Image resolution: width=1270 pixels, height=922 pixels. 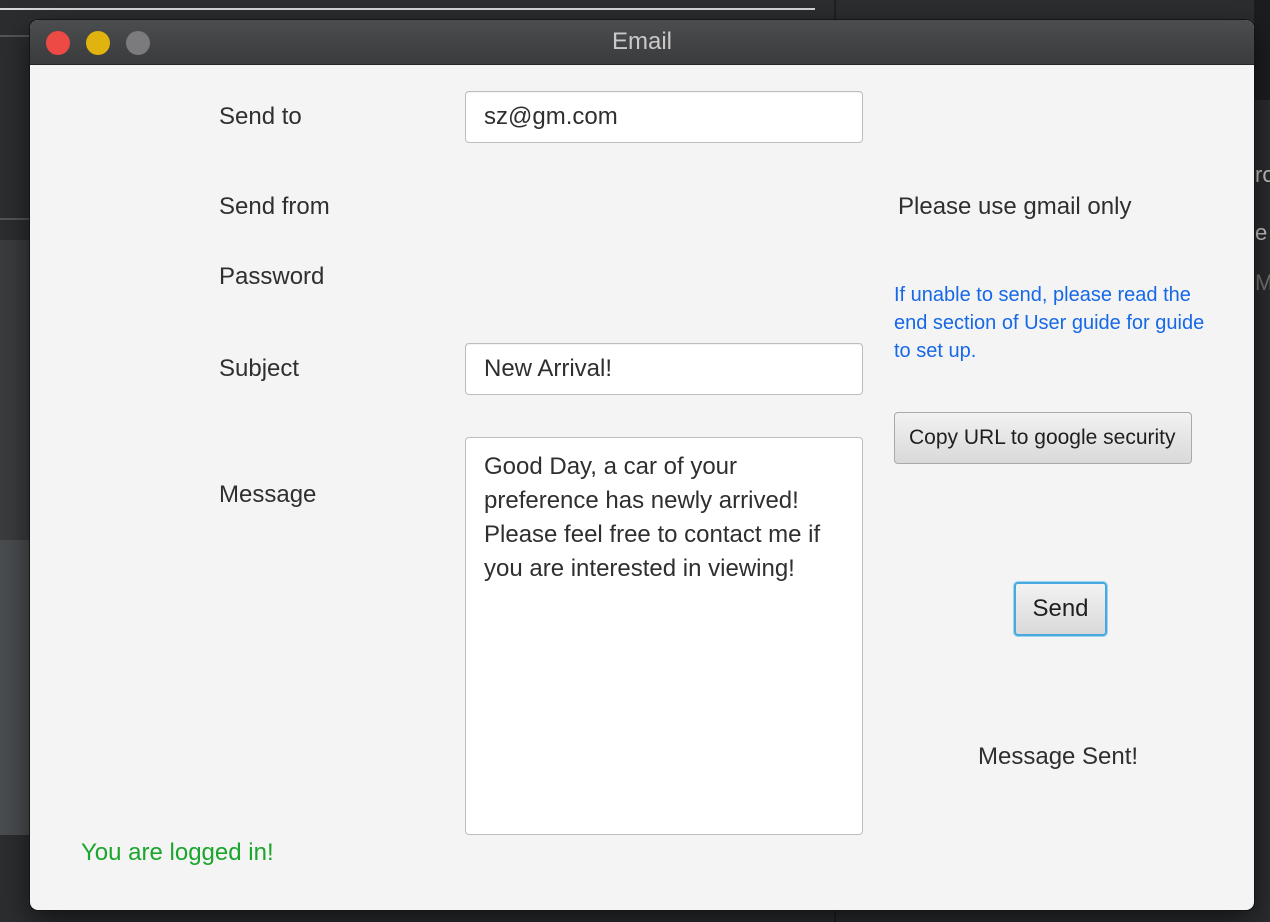 I want to click on send-to-field: sz@gm.com, so click(x=664, y=117).